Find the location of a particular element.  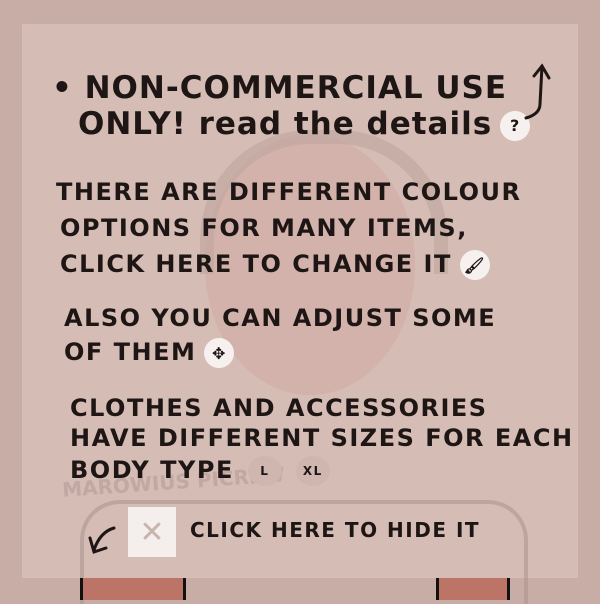

colour-line-2: OPTIONS FOR MANY ITEMS, is located at coordinates (264, 228).